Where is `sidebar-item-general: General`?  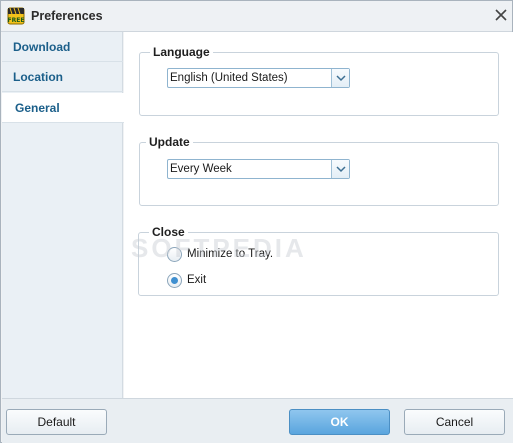 sidebar-item-general: General is located at coordinates (63, 108).